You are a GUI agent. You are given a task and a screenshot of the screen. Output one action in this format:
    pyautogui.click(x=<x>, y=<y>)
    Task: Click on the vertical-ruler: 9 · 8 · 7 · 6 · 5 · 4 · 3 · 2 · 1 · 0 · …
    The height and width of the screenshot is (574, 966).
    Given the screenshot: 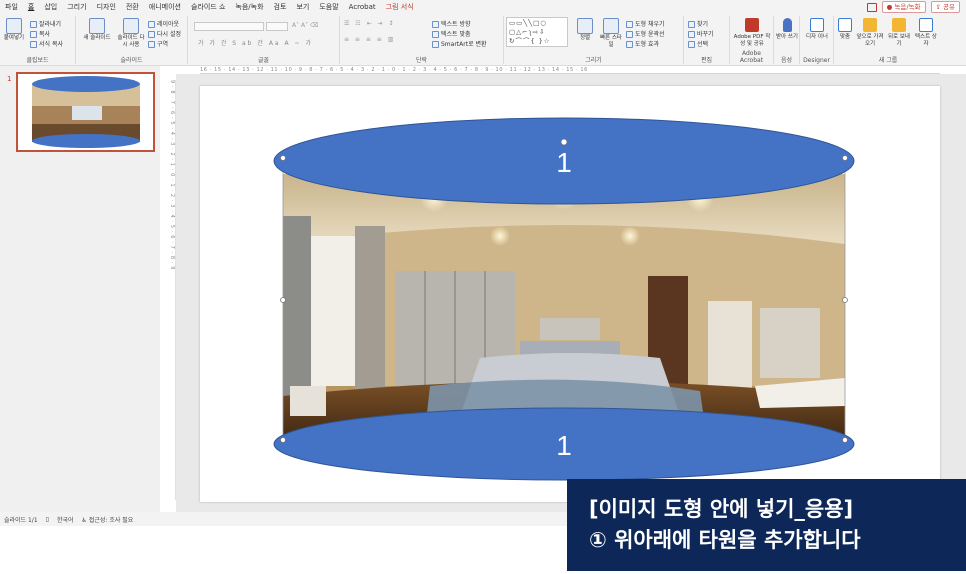 What is the action you would take?
    pyautogui.click(x=172, y=290)
    